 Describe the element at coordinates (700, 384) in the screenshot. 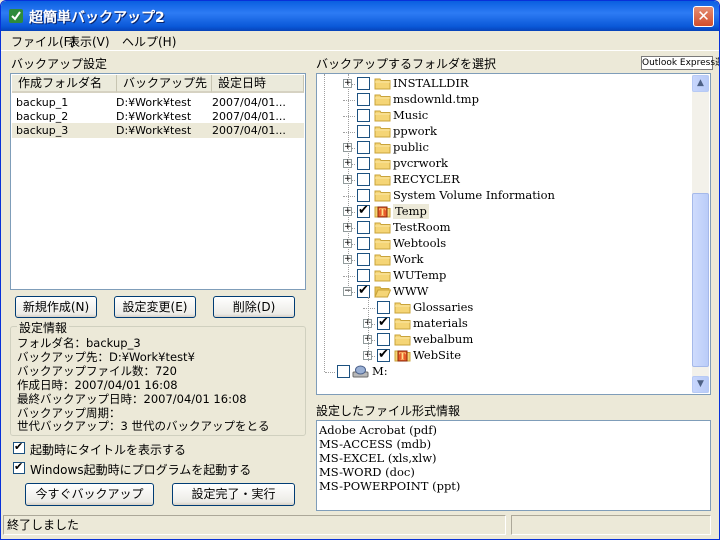

I see `scroll-down-button: ▼` at that location.